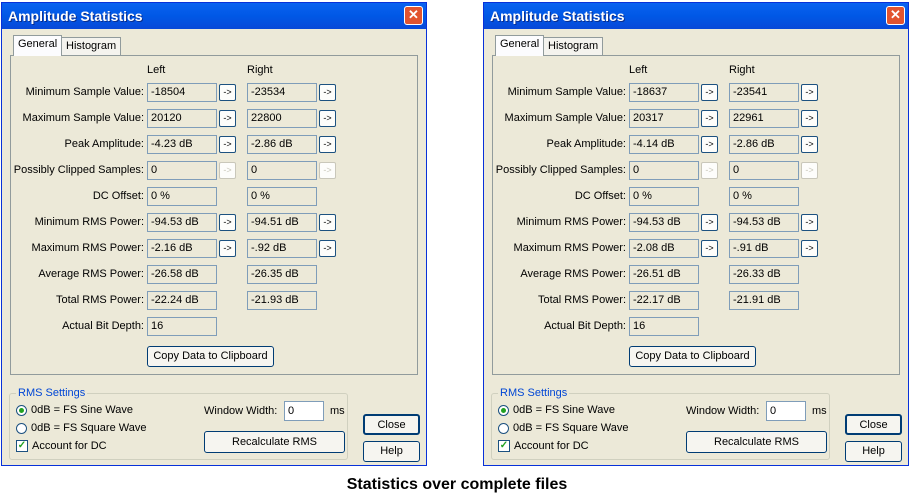 Image resolution: width=914 pixels, height=504 pixels. I want to click on stat-left-value: 0 %, so click(664, 196).